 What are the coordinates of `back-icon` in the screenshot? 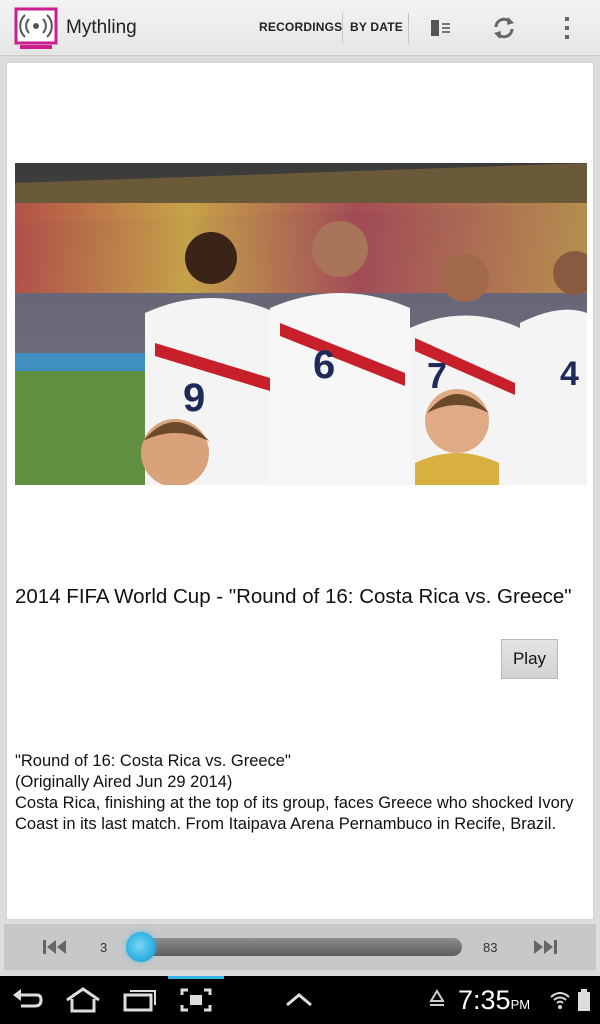 It's located at (27, 1000).